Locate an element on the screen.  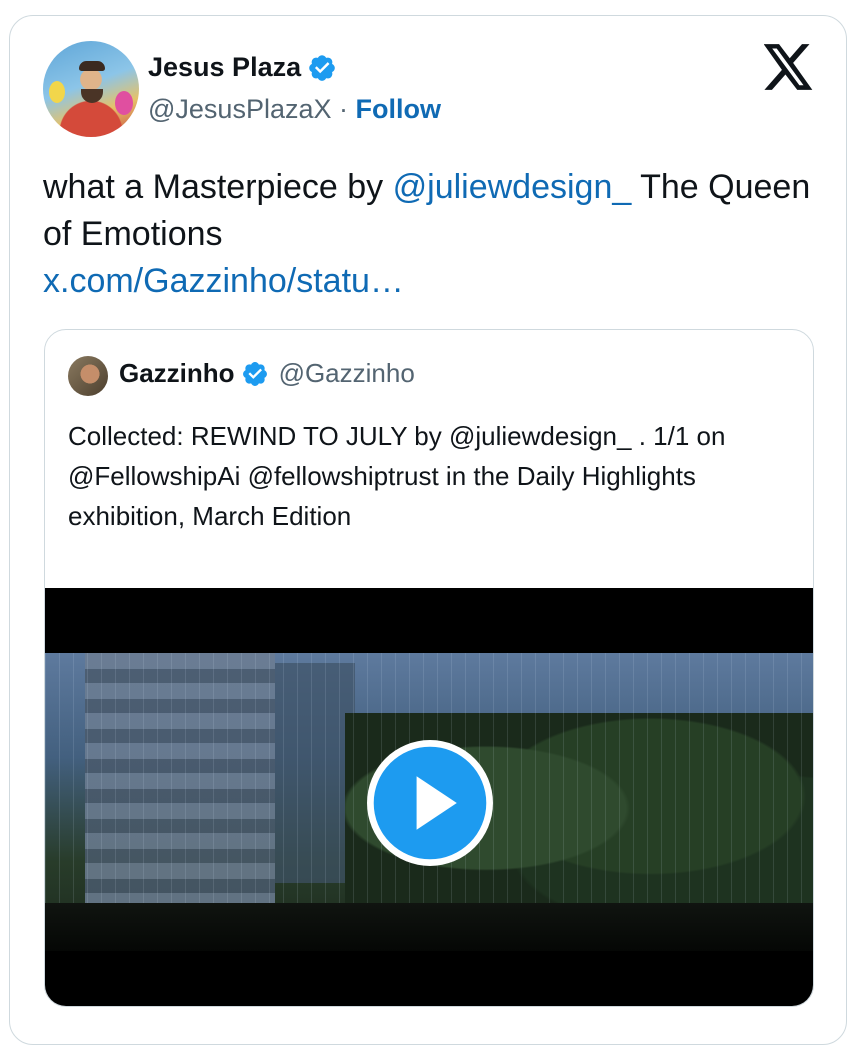
author-handle-line: @JesusPlazaX · Follow is located at coordinates (294, 109).